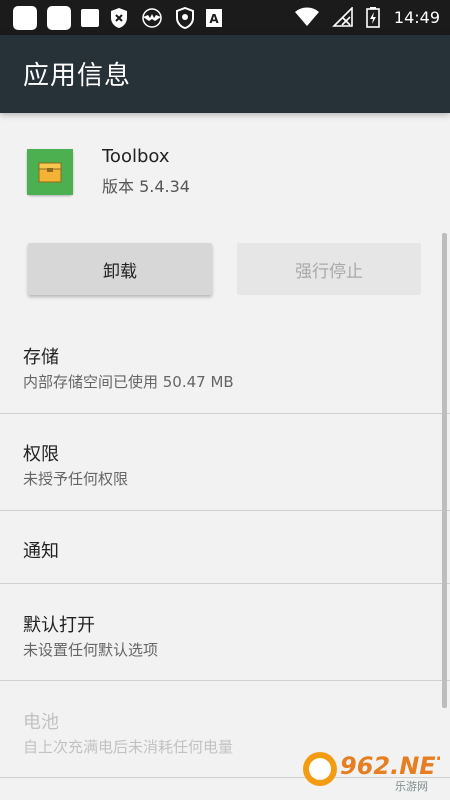 This screenshot has height=800, width=450. I want to click on open-by-default-title: 默认打开, so click(59, 625).